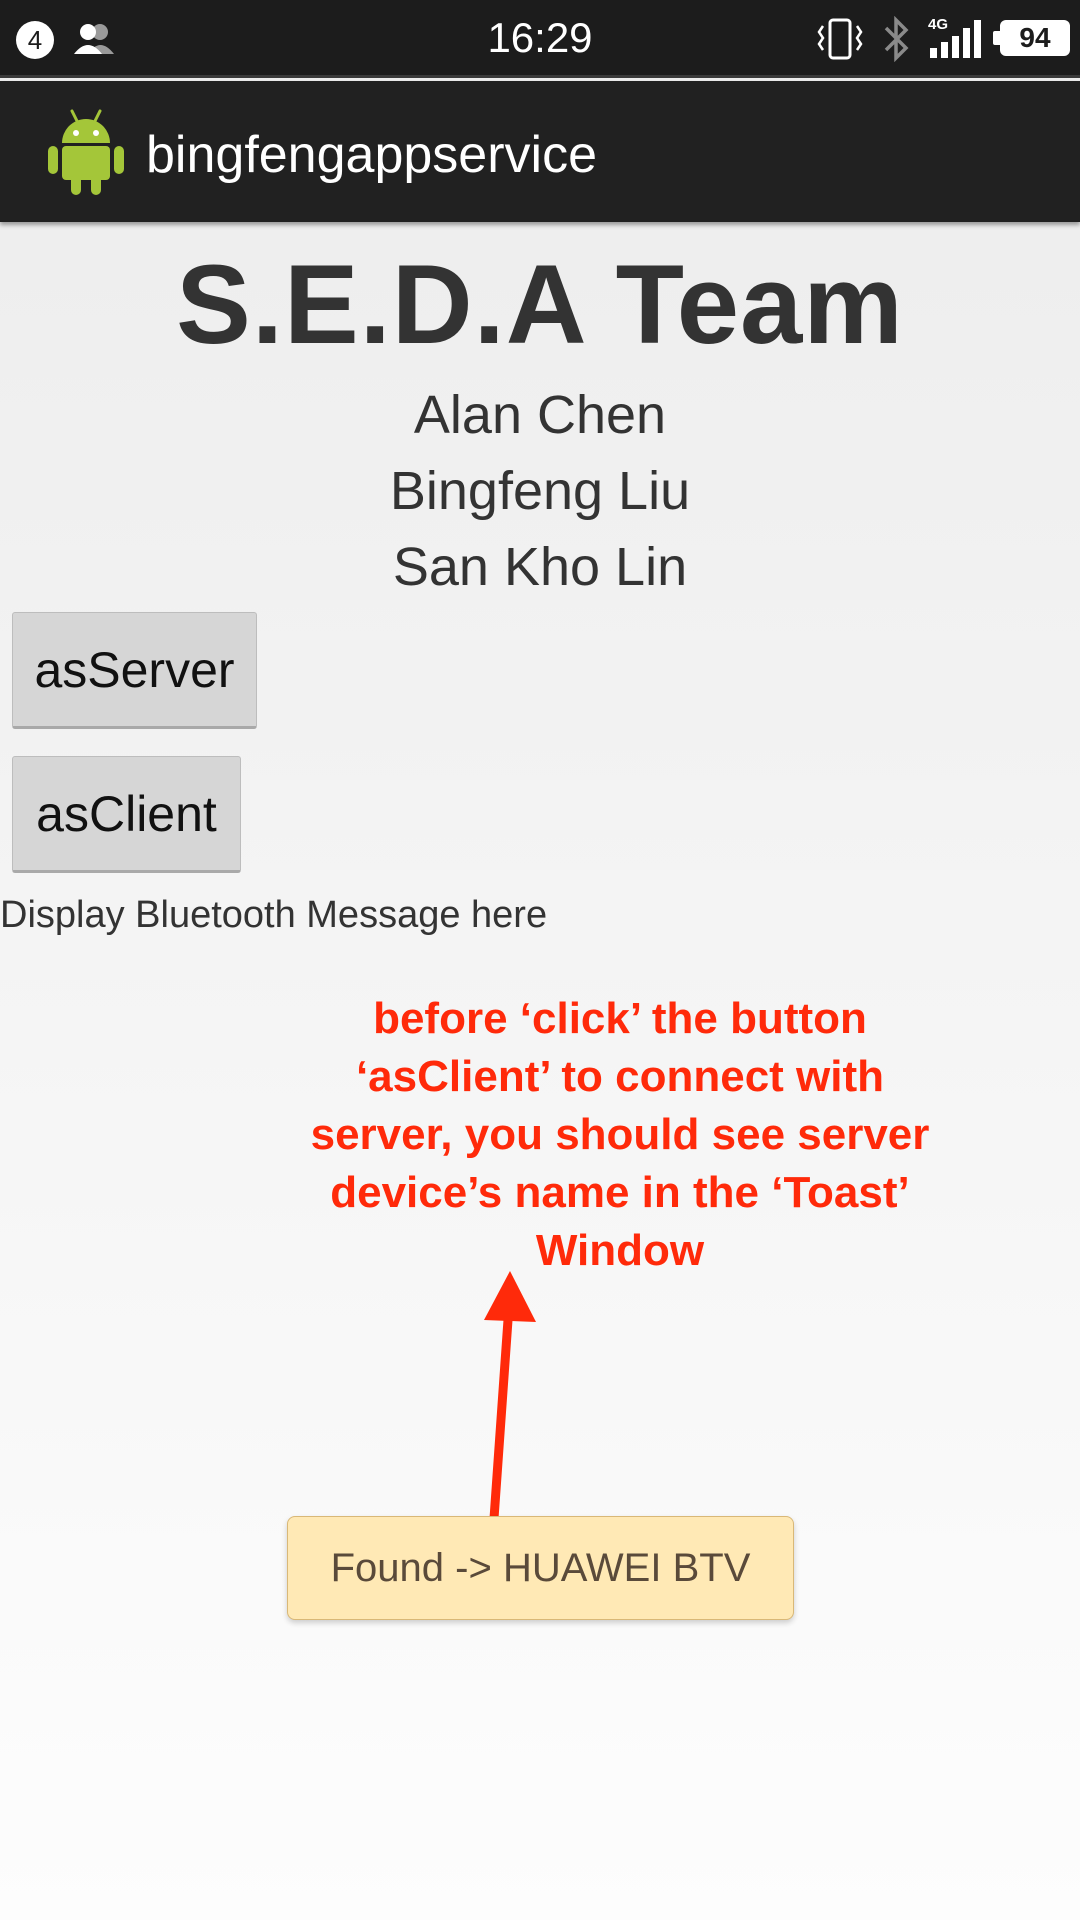 This screenshot has height=1920, width=1080. Describe the element at coordinates (955, 39) in the screenshot. I see `signal-strength-icon` at that location.